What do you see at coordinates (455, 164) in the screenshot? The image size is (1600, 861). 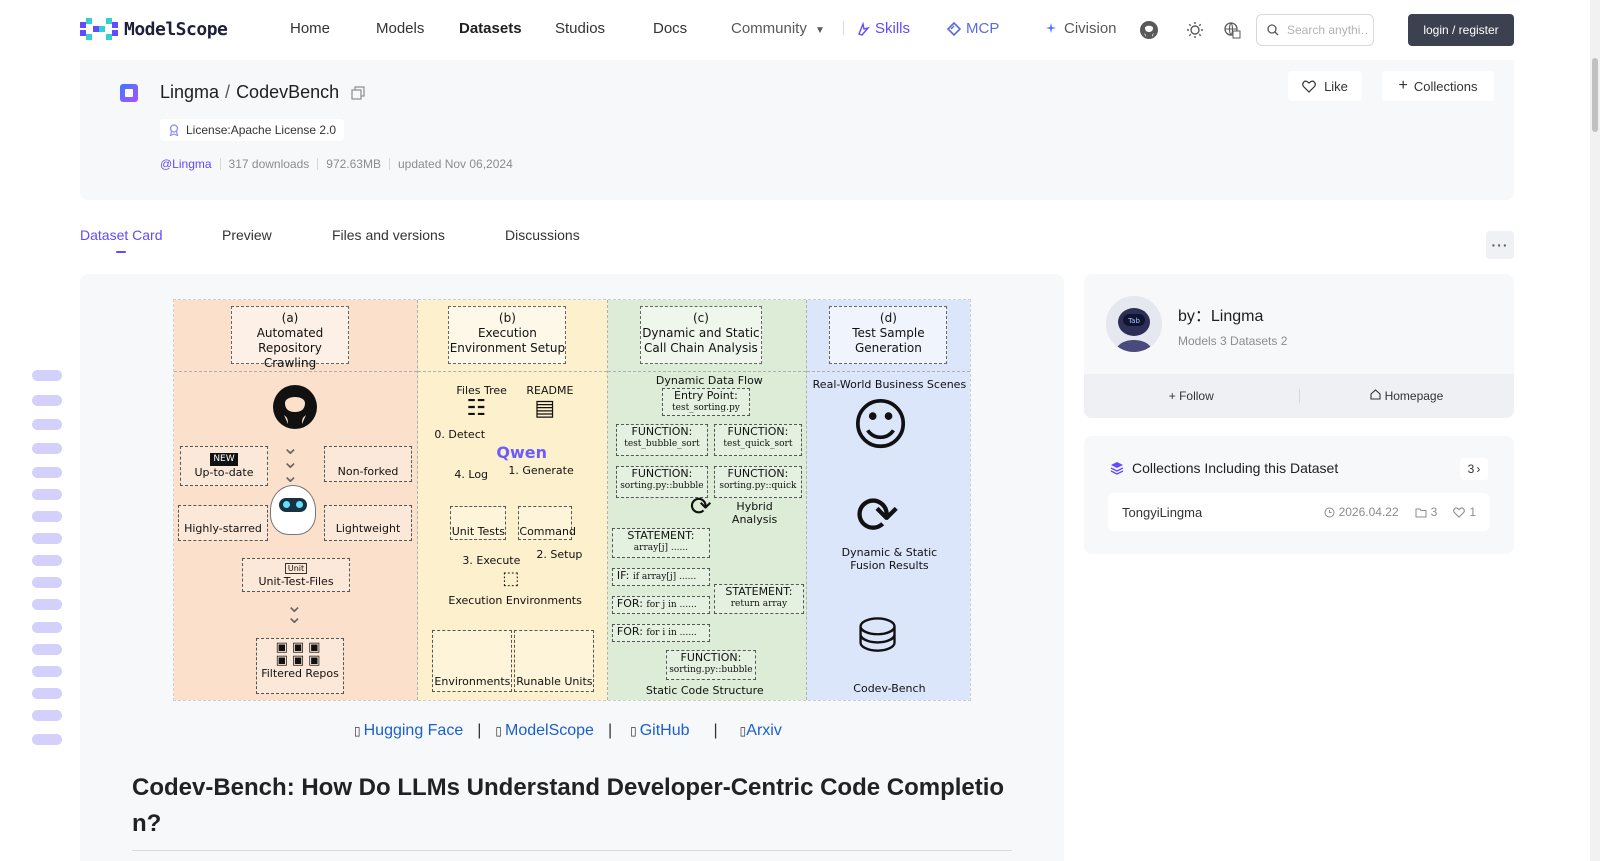 I see `updated-date: updated Nov 06,2024` at bounding box center [455, 164].